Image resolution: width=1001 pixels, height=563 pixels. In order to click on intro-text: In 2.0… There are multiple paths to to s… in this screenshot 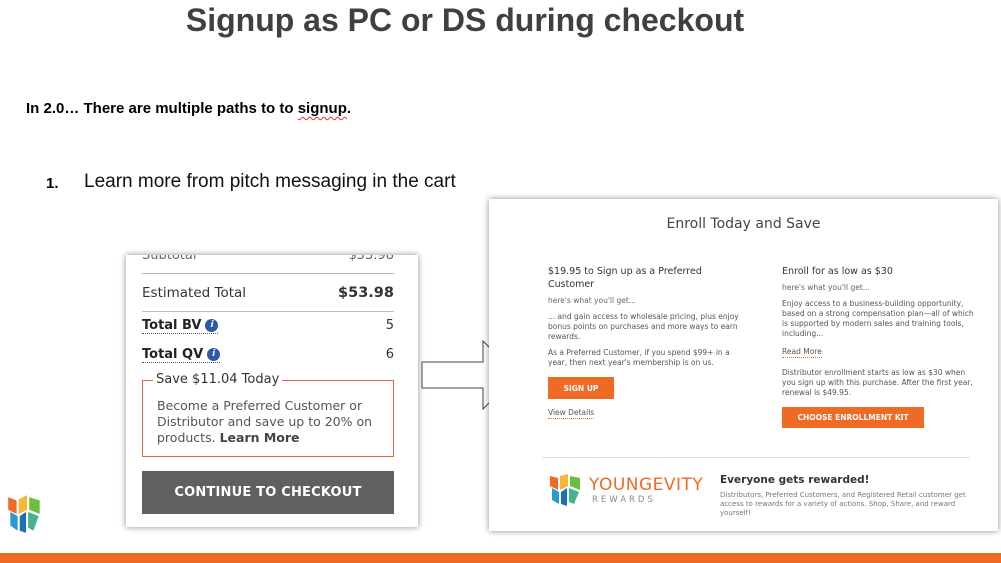, I will do `click(189, 108)`.